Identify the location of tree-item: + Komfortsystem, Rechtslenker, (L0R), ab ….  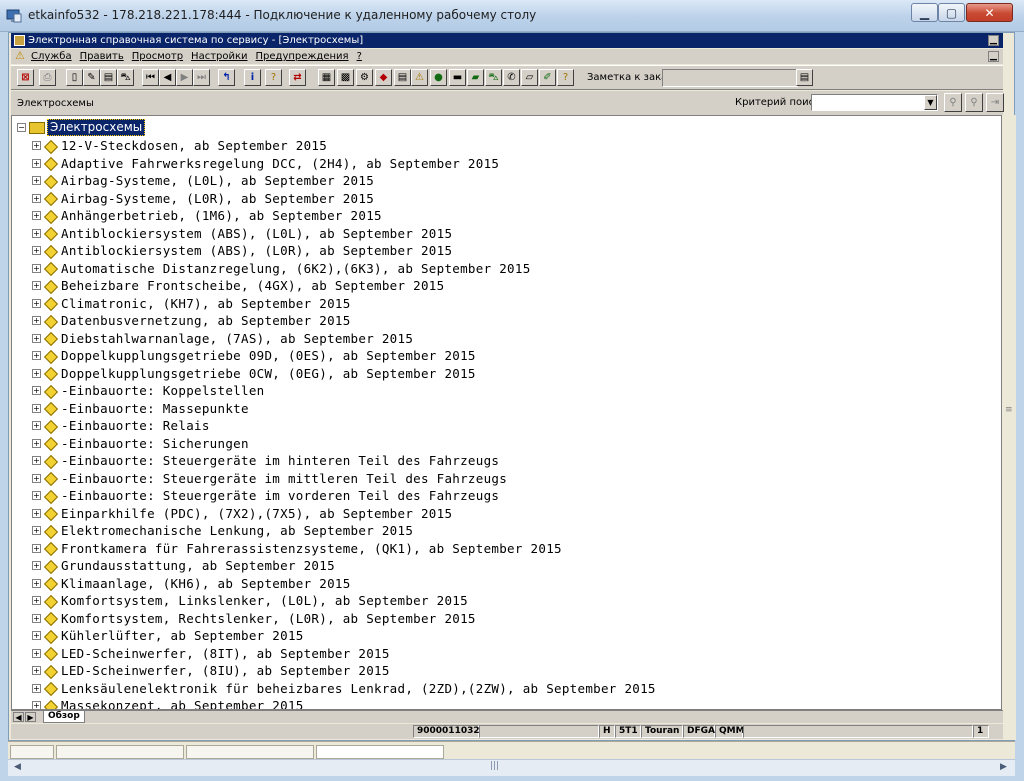
(254, 618).